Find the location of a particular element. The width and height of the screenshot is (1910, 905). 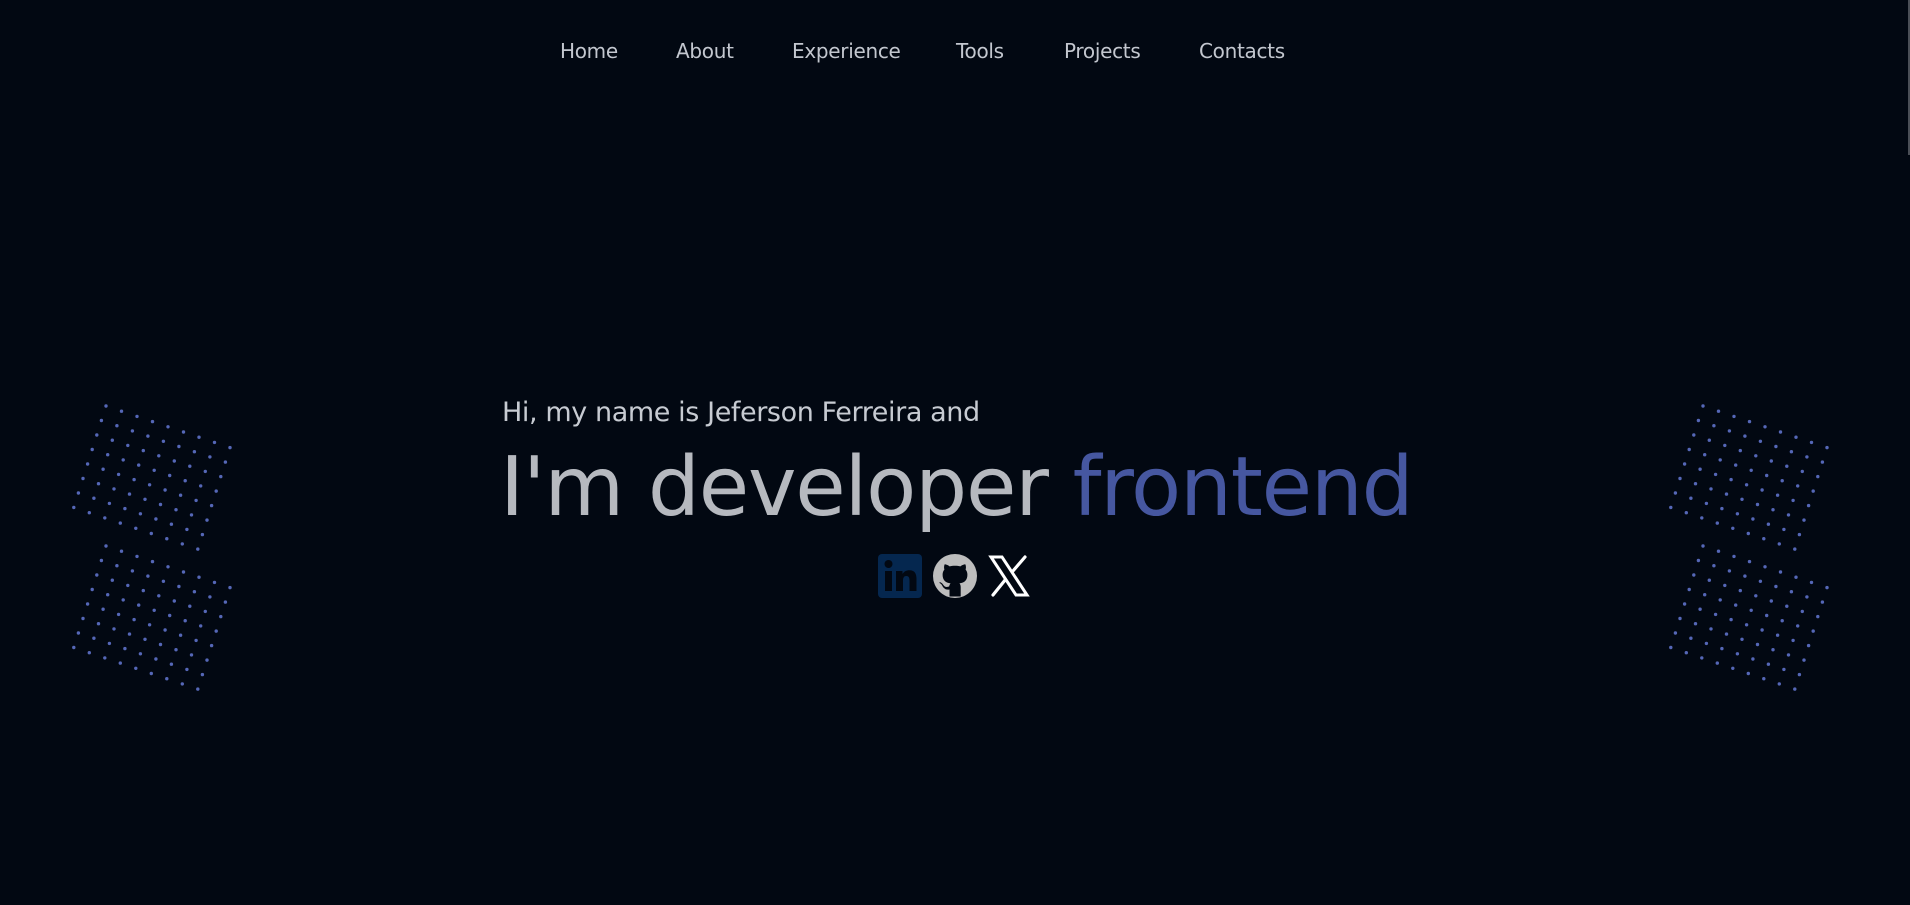

nav-link-projects: Projects is located at coordinates (1102, 51).